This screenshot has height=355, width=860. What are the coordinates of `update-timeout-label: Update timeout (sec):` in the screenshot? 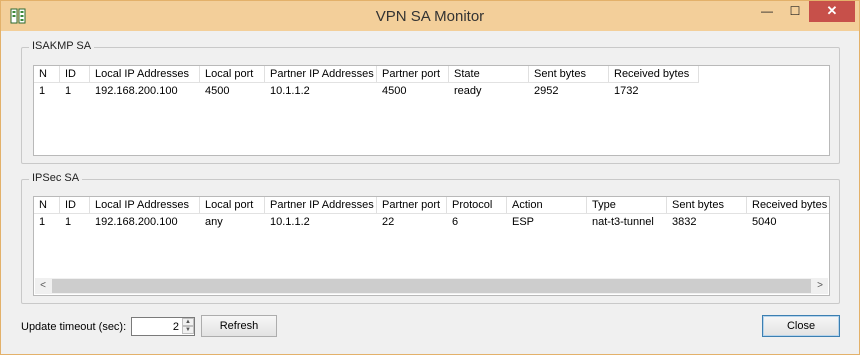 It's located at (74, 327).